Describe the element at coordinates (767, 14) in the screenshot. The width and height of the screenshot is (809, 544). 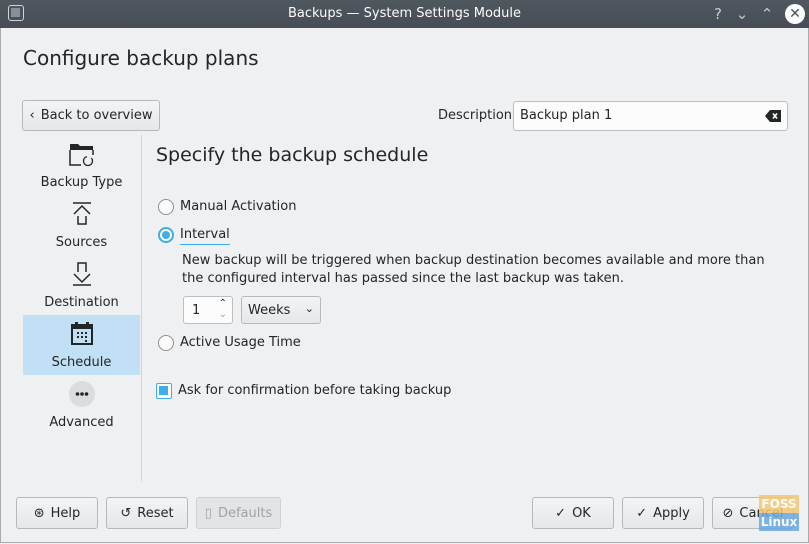
I see `maximize-icon: ⌃` at that location.